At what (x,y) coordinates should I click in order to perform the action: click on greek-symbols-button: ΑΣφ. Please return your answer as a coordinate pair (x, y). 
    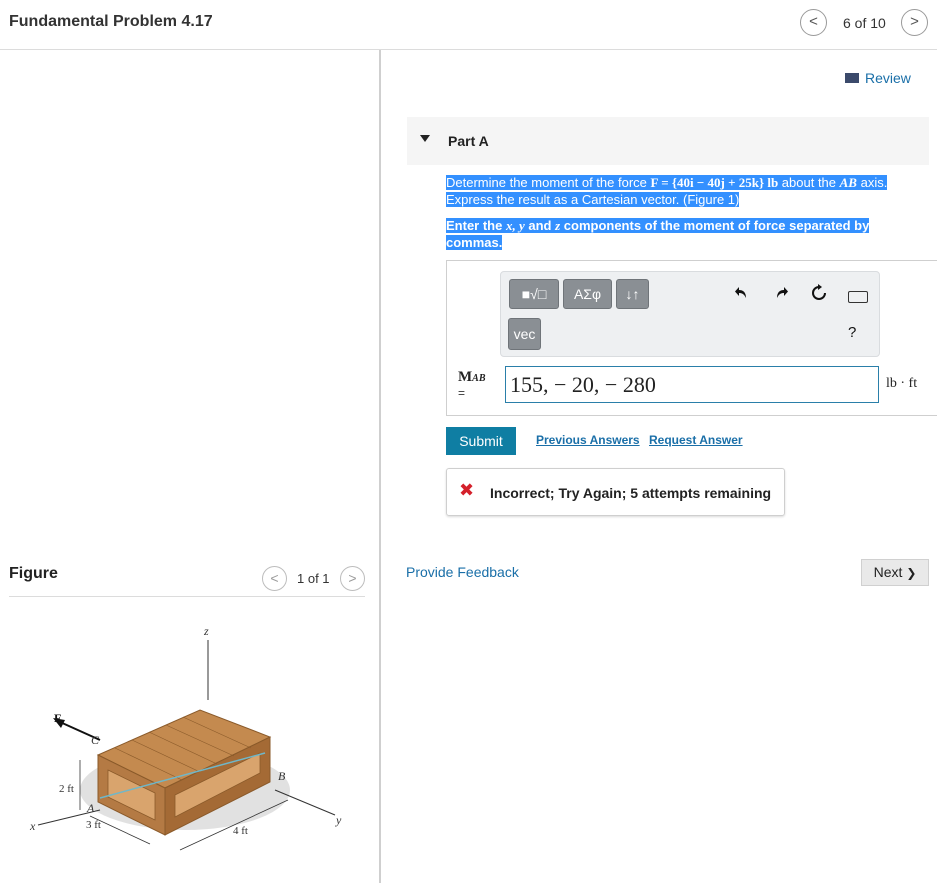
    Looking at the image, I should click on (587, 294).